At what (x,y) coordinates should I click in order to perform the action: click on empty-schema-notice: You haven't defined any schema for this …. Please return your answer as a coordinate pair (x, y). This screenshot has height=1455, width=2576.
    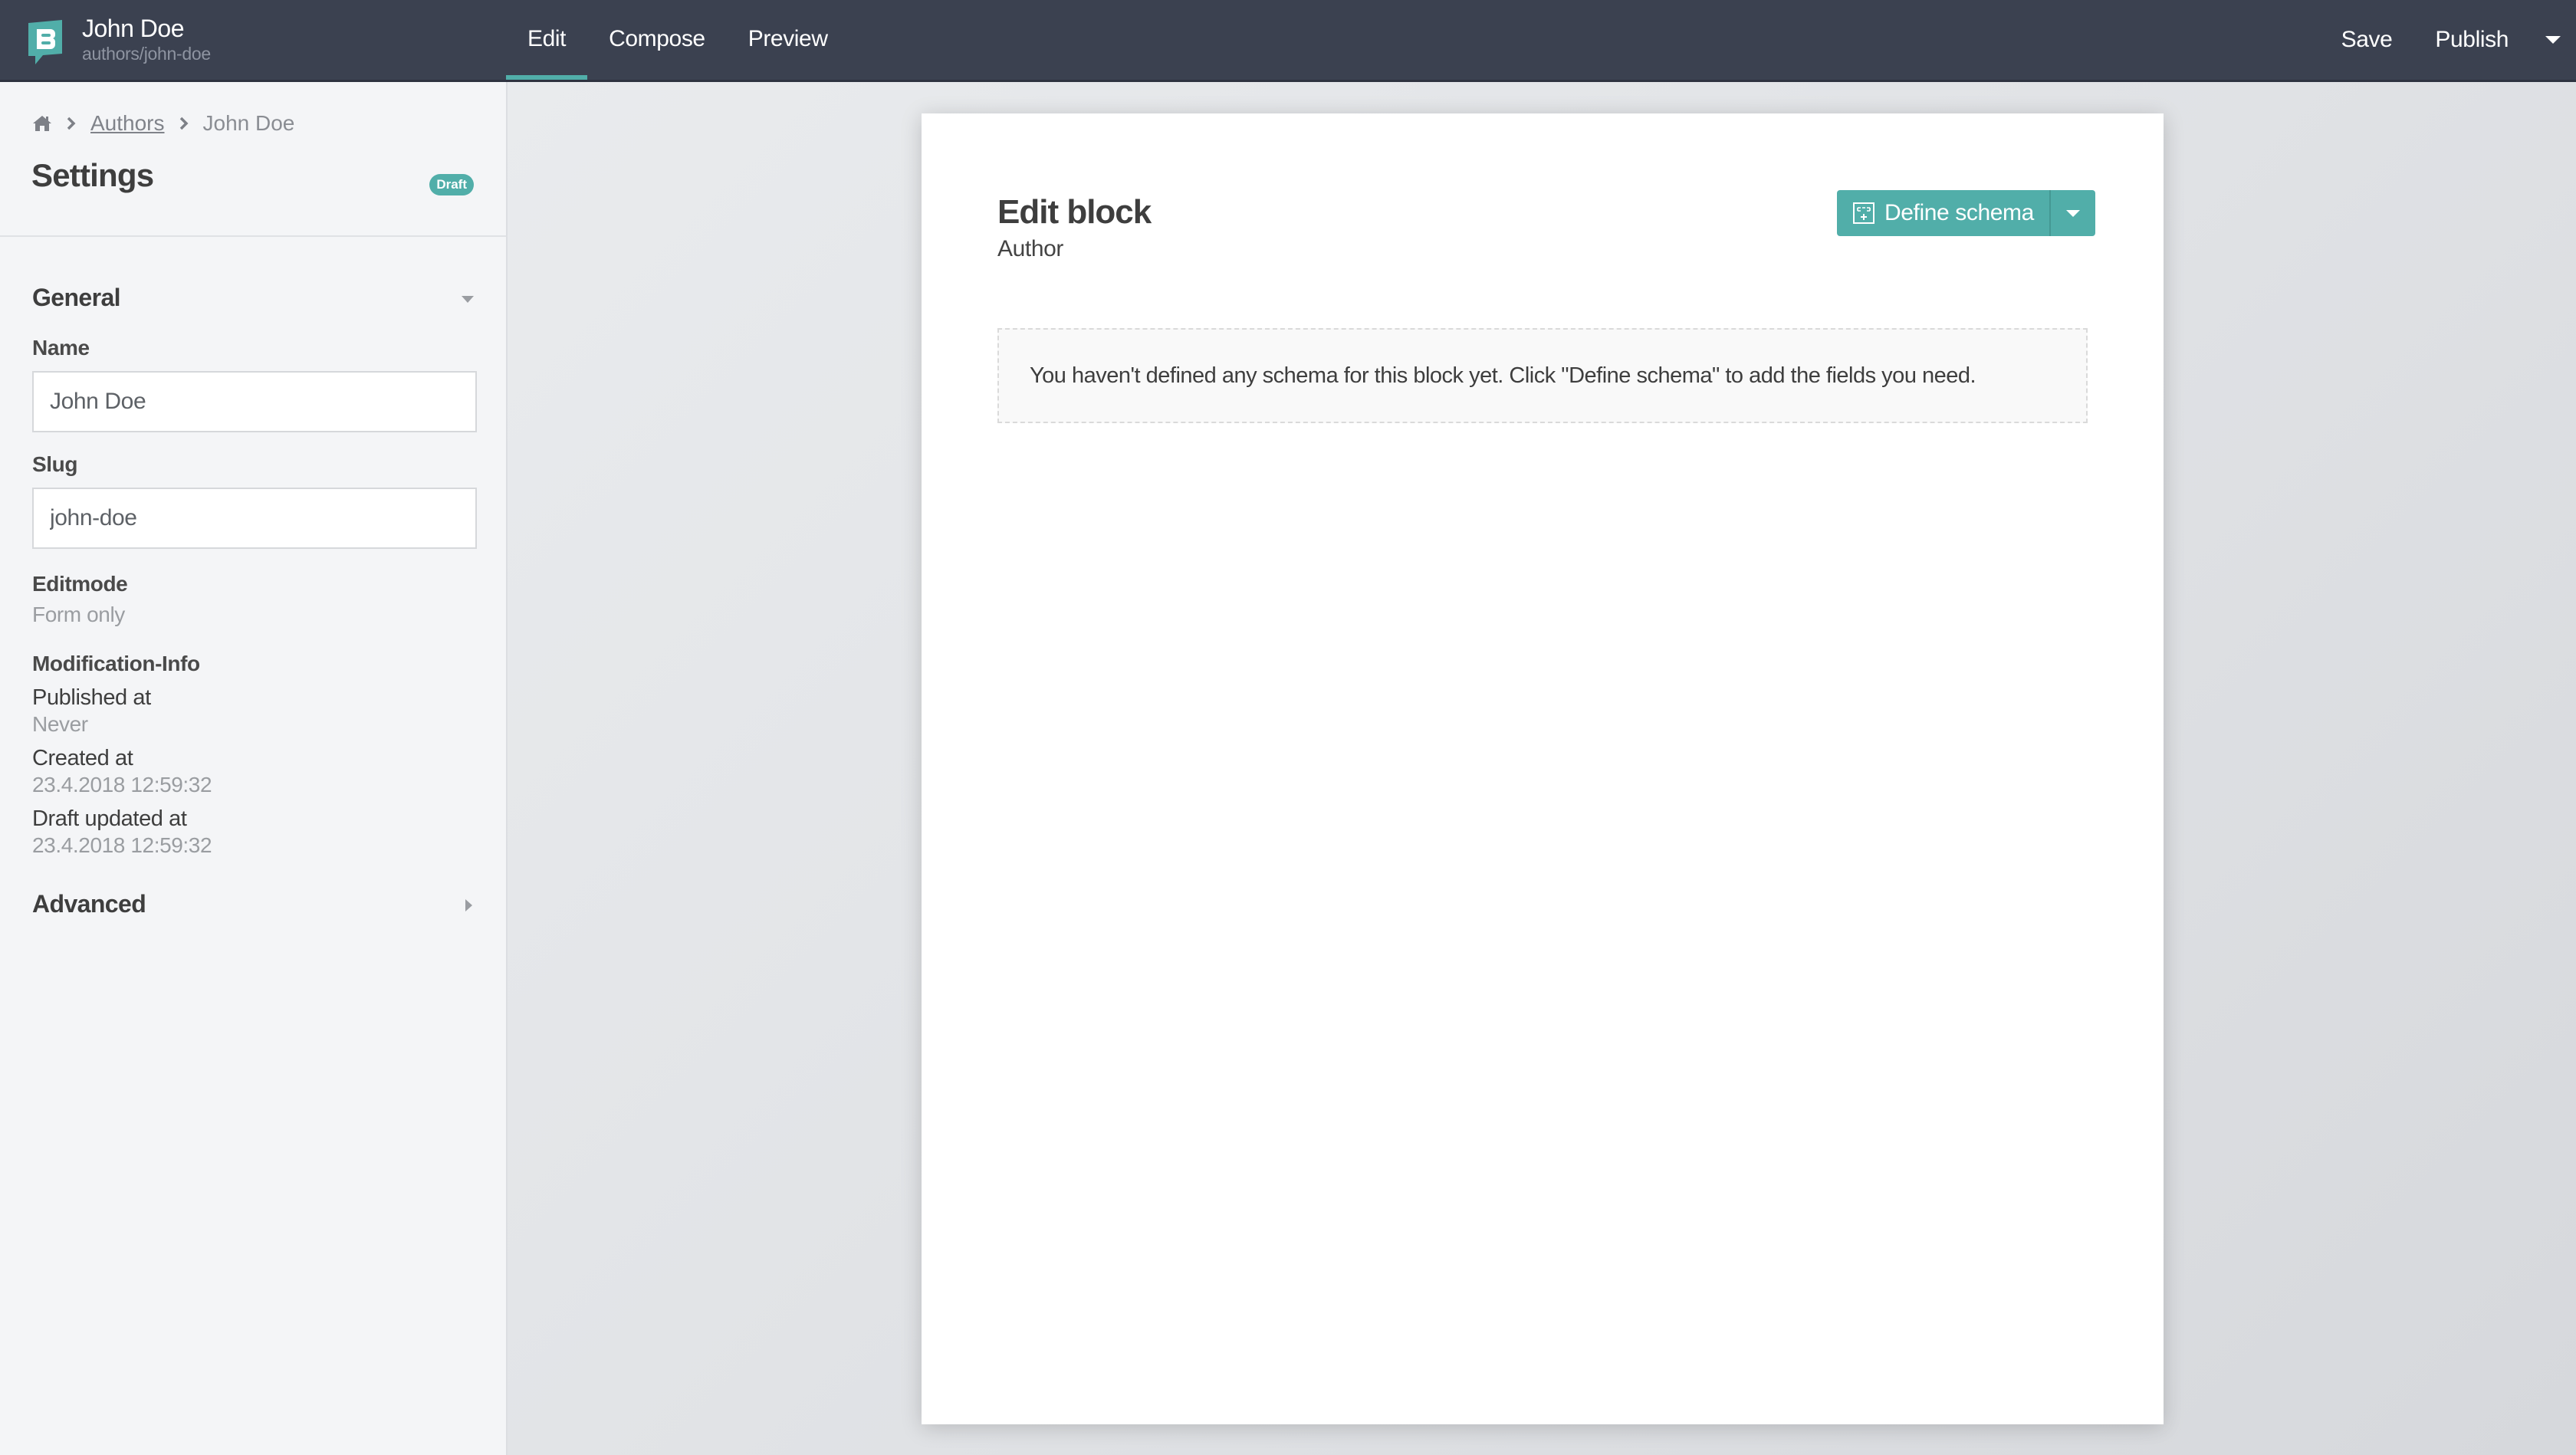
    Looking at the image, I should click on (1543, 375).